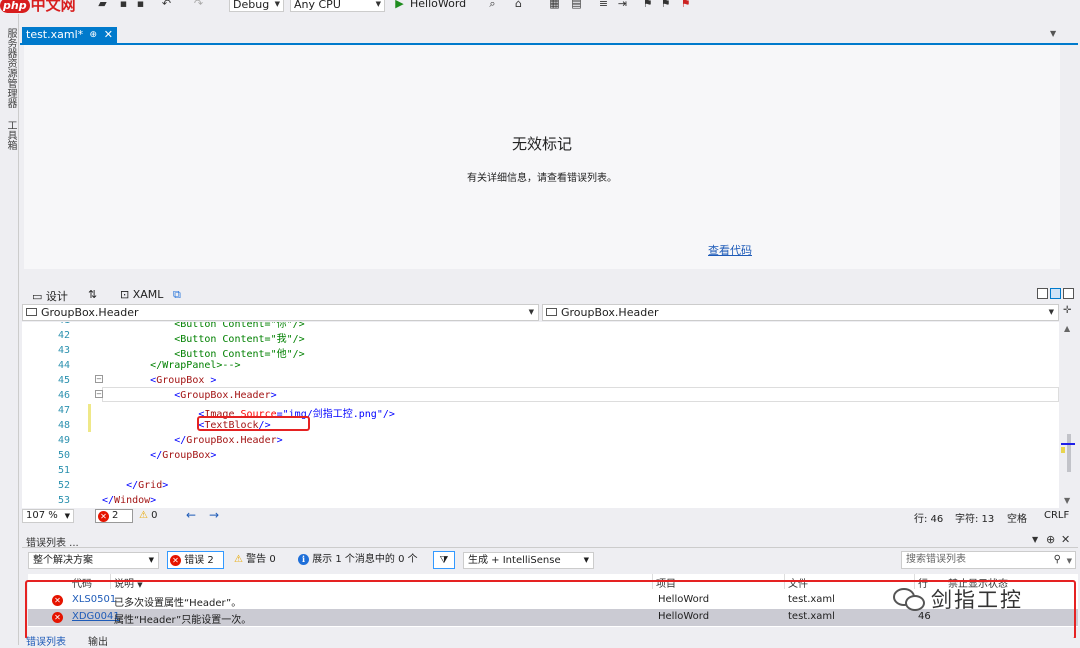 The height and width of the screenshot is (648, 1080). I want to click on save-all-icon: ▪, so click(140, 5).